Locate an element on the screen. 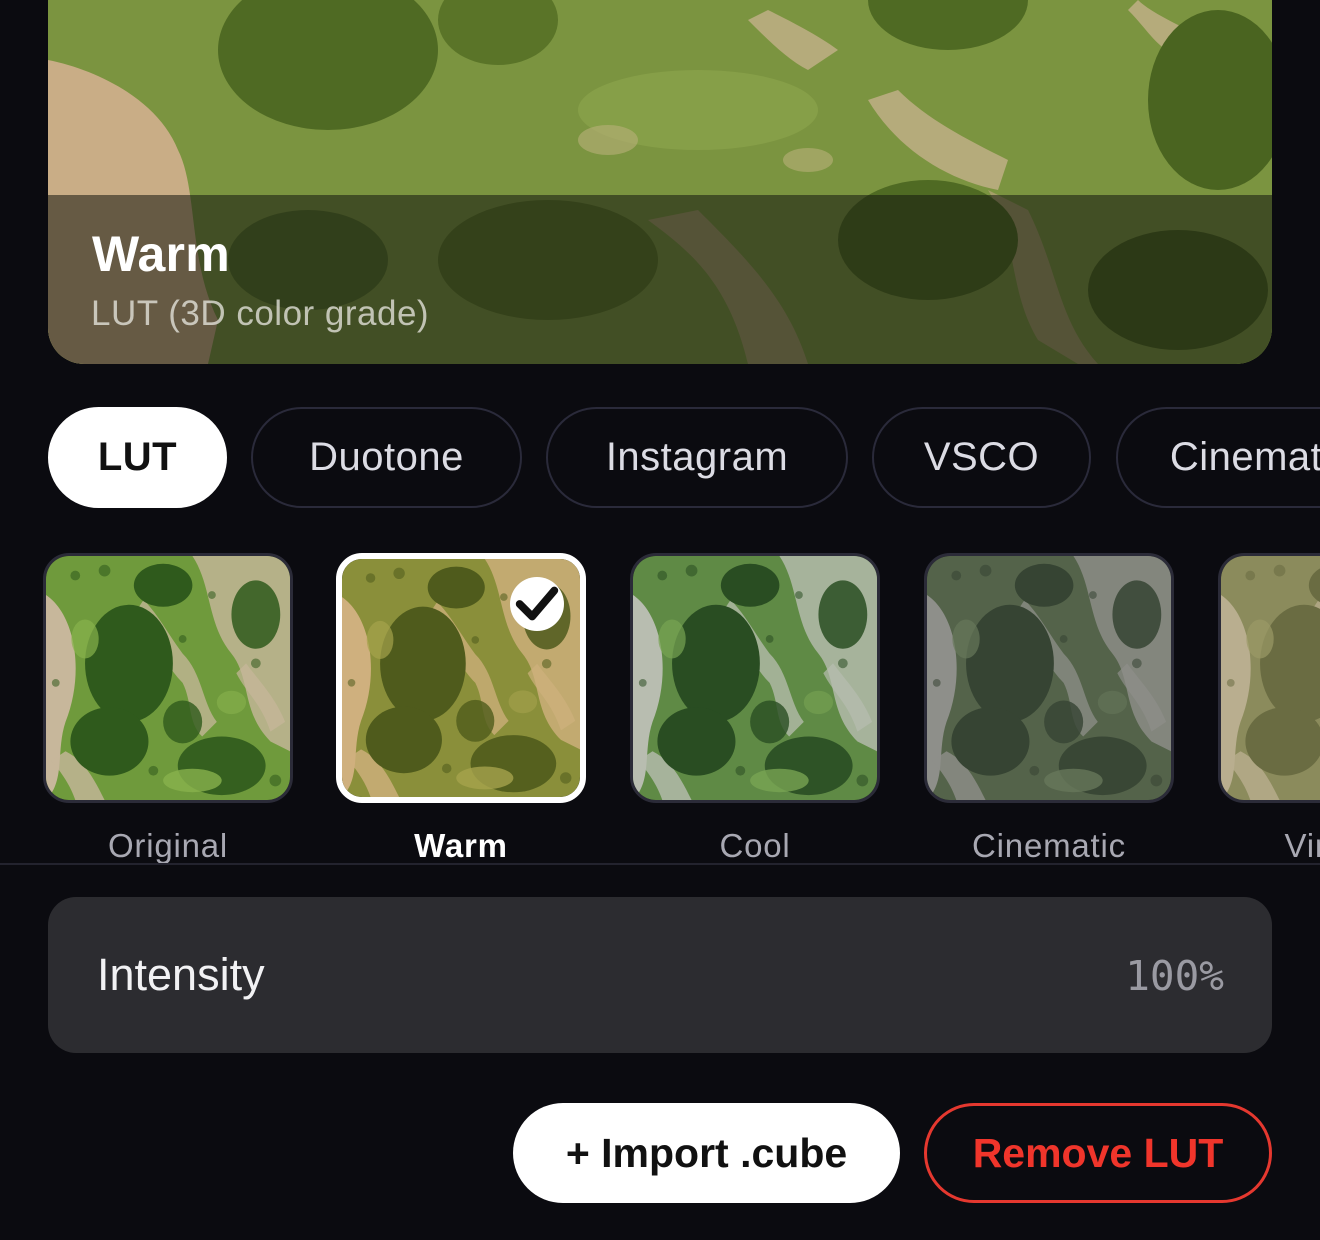 Image resolution: width=1320 pixels, height=1240 pixels. section-divider is located at coordinates (660, 864).